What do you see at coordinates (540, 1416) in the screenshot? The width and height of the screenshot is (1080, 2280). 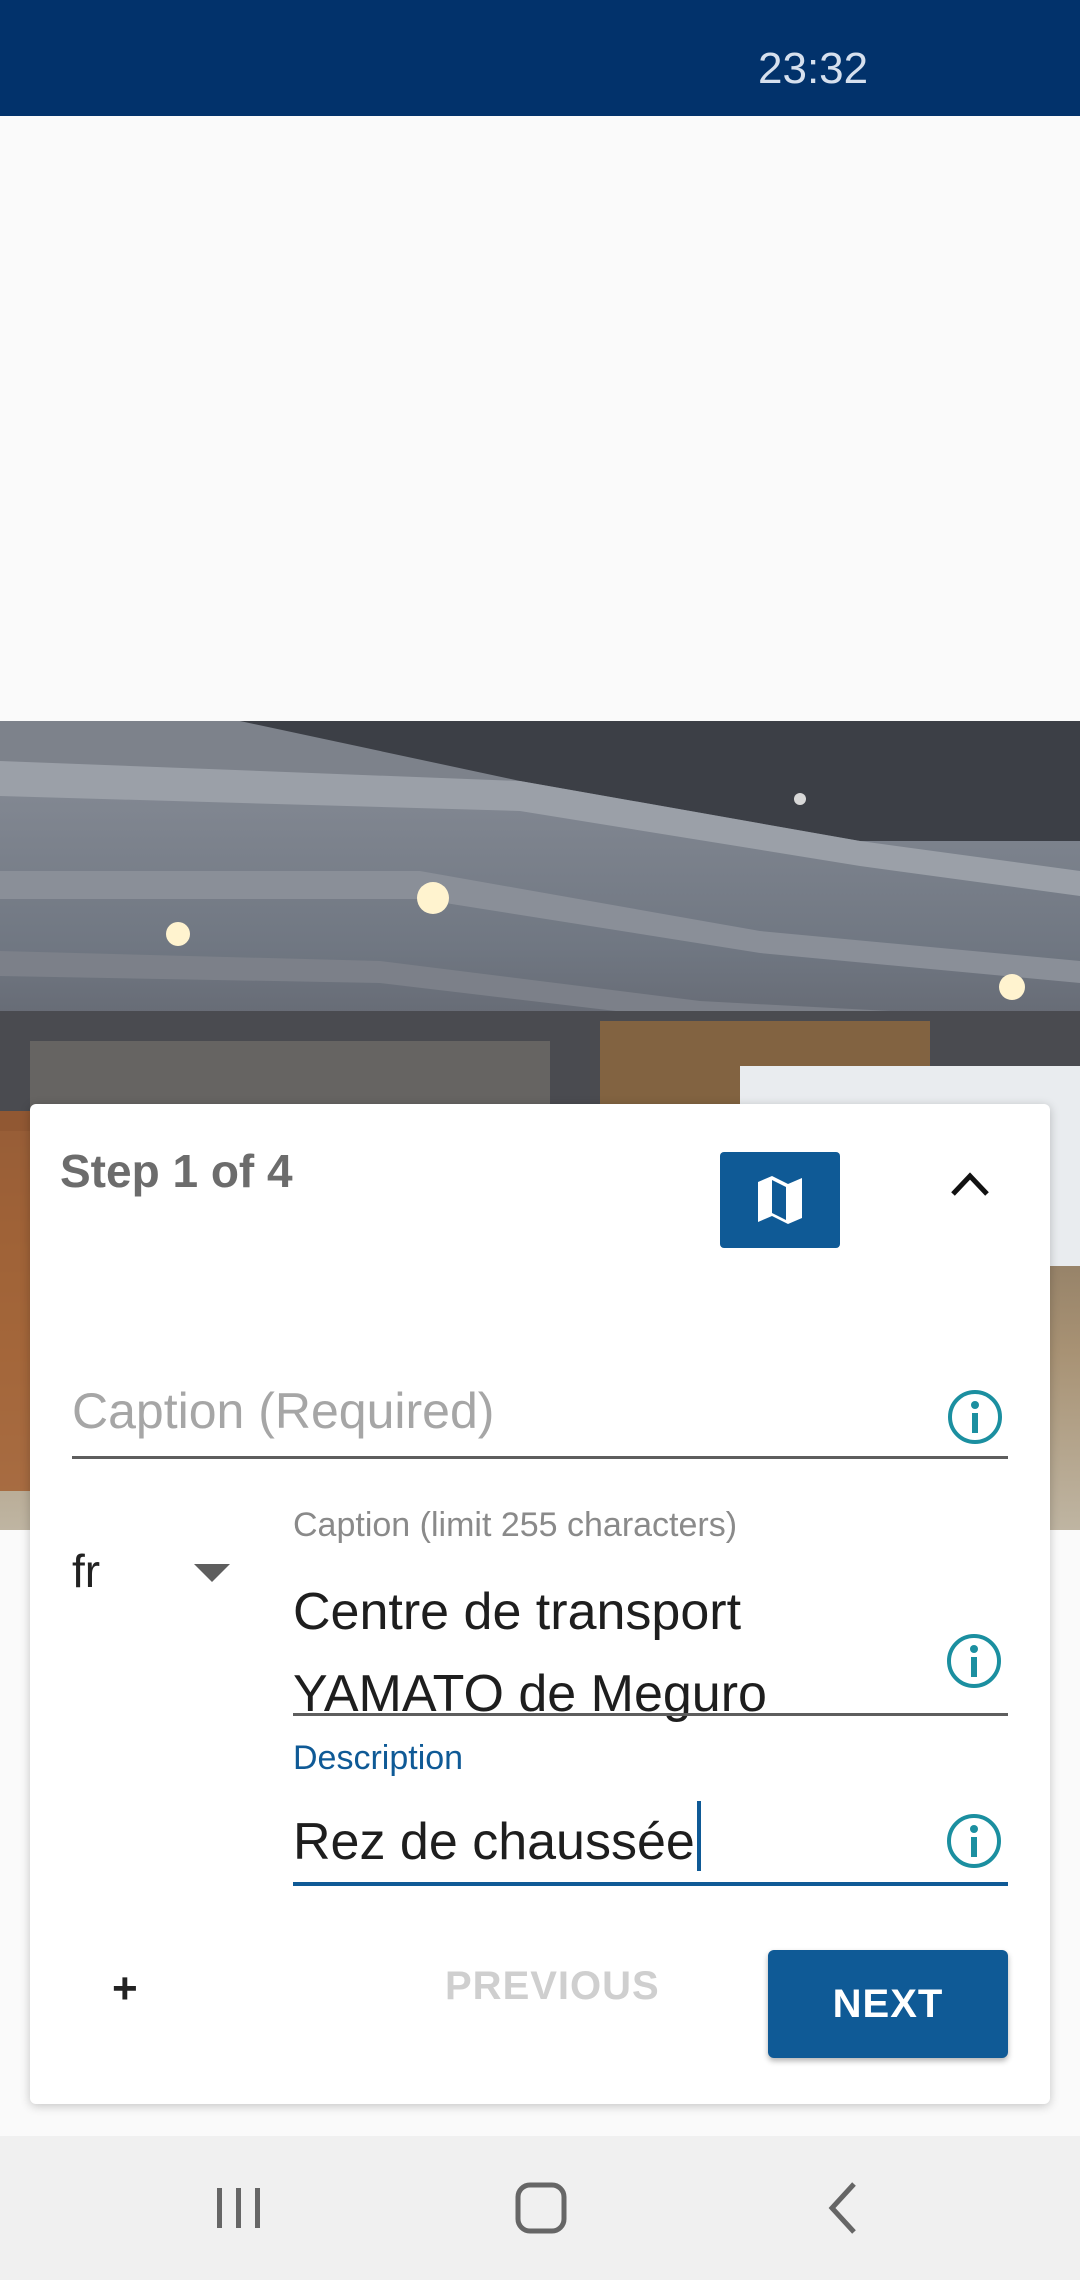 I see `caption-required-input: Caption (Required)` at bounding box center [540, 1416].